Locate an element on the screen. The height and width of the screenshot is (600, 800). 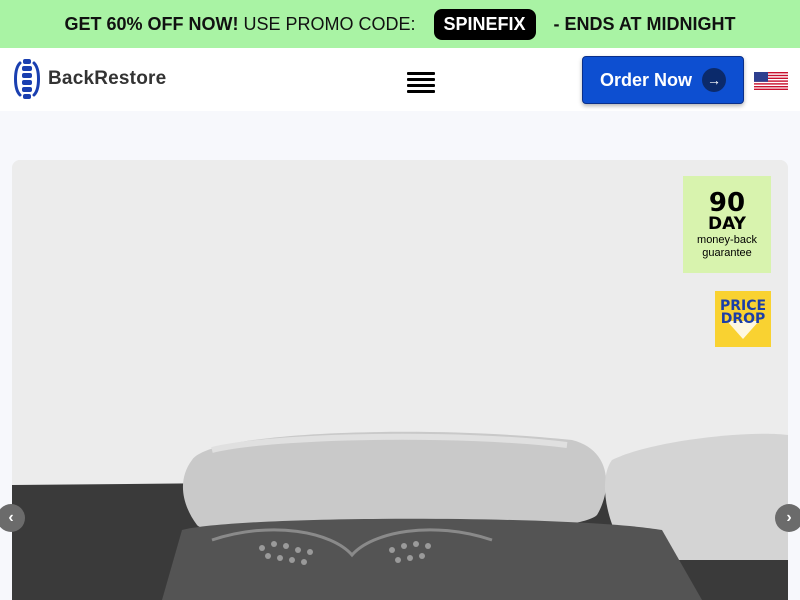
guarantee-unit: DAY is located at coordinates (727, 223).